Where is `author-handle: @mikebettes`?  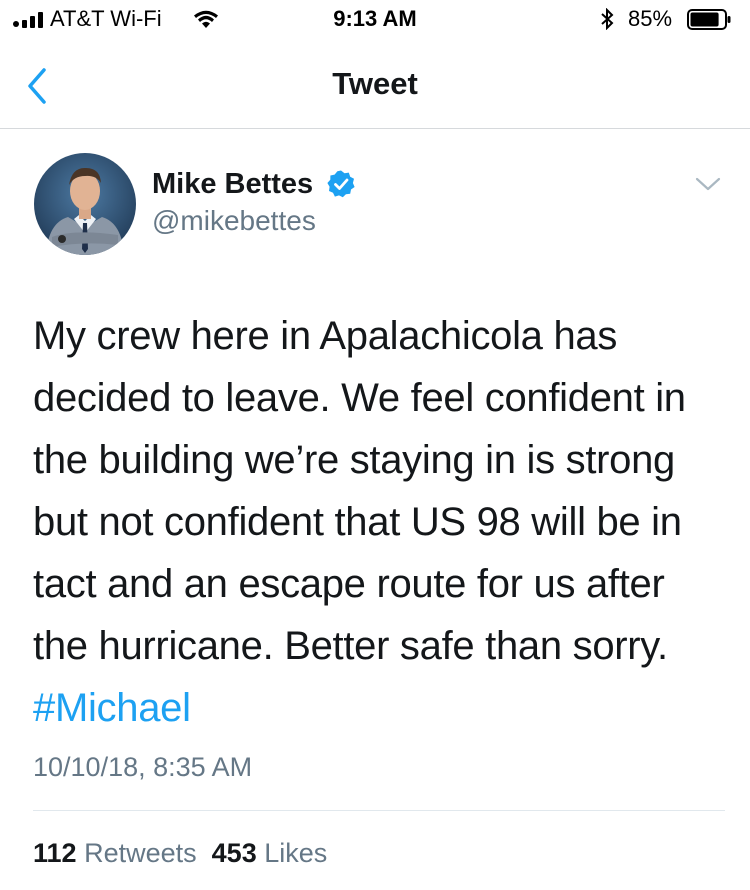 author-handle: @mikebettes is located at coordinates (234, 221).